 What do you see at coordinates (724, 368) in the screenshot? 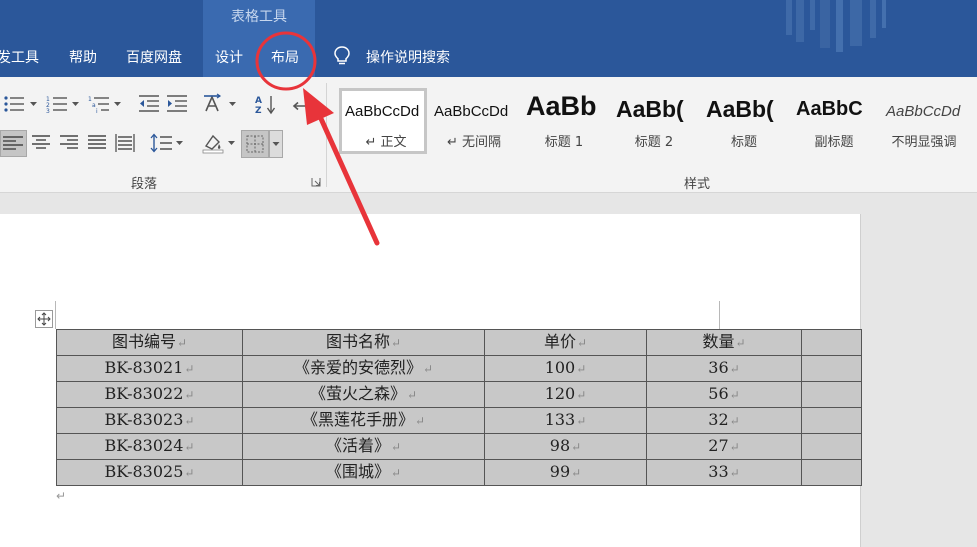
I see `table-cell: 36↵` at bounding box center [724, 368].